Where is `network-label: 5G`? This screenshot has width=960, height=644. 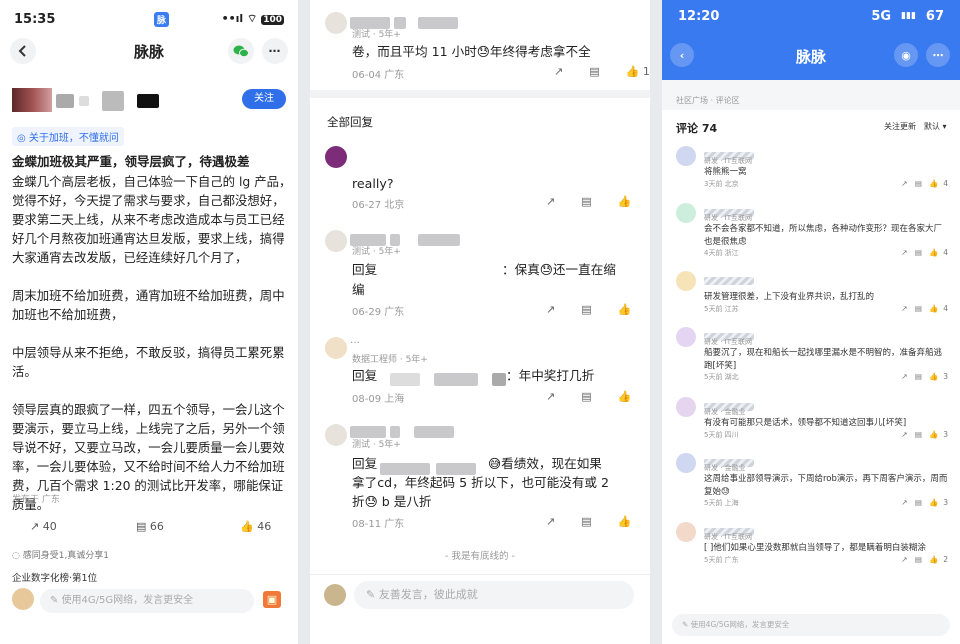 network-label: 5G is located at coordinates (881, 16).